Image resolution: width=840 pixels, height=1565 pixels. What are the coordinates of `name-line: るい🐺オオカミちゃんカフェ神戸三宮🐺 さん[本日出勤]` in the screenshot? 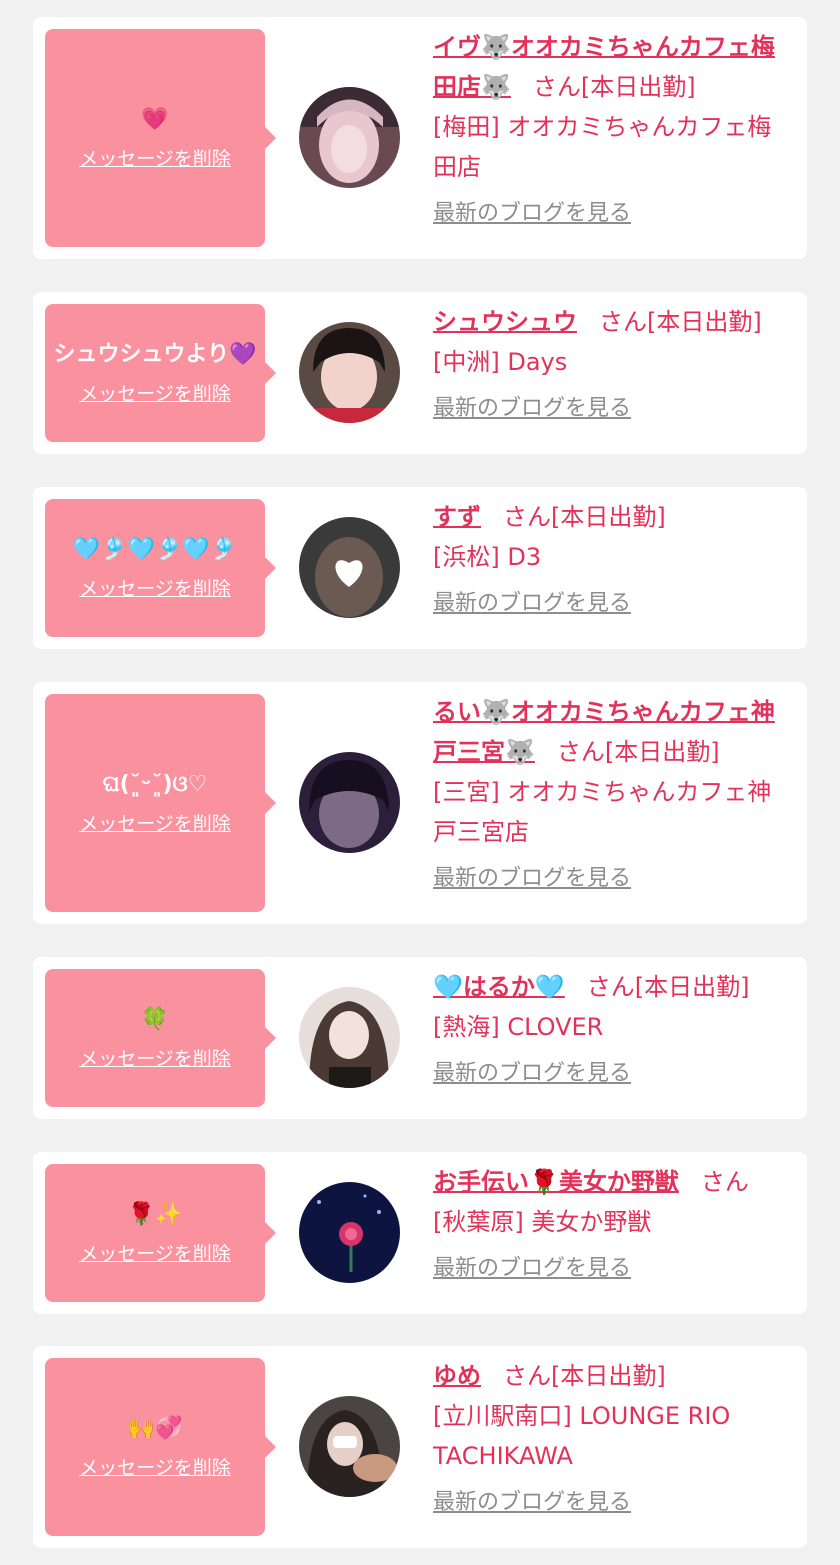 It's located at (611, 732).